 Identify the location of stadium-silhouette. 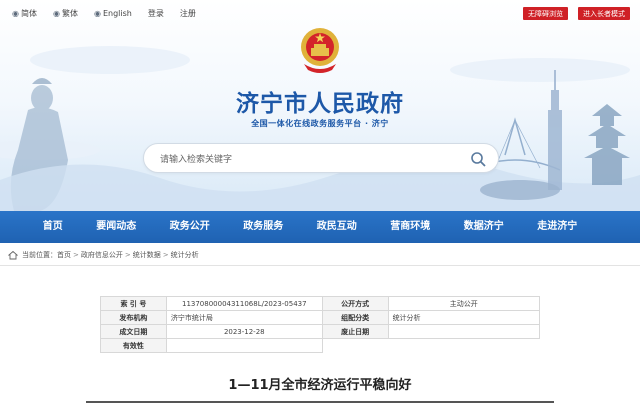
(520, 190).